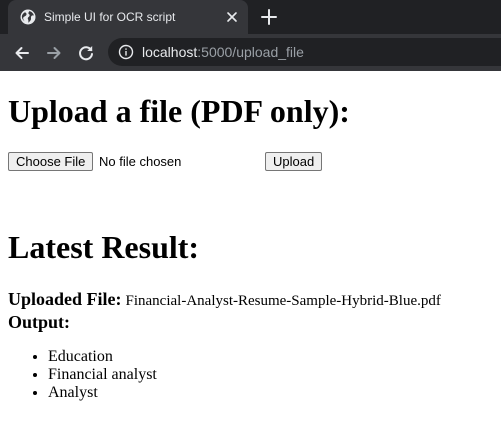 The image size is (501, 443). I want to click on forward-arrow-icon, so click(54, 53).